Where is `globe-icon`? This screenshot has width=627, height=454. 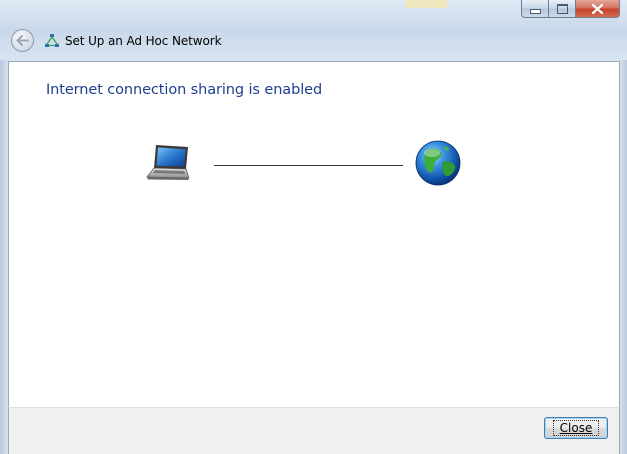
globe-icon is located at coordinates (438, 163).